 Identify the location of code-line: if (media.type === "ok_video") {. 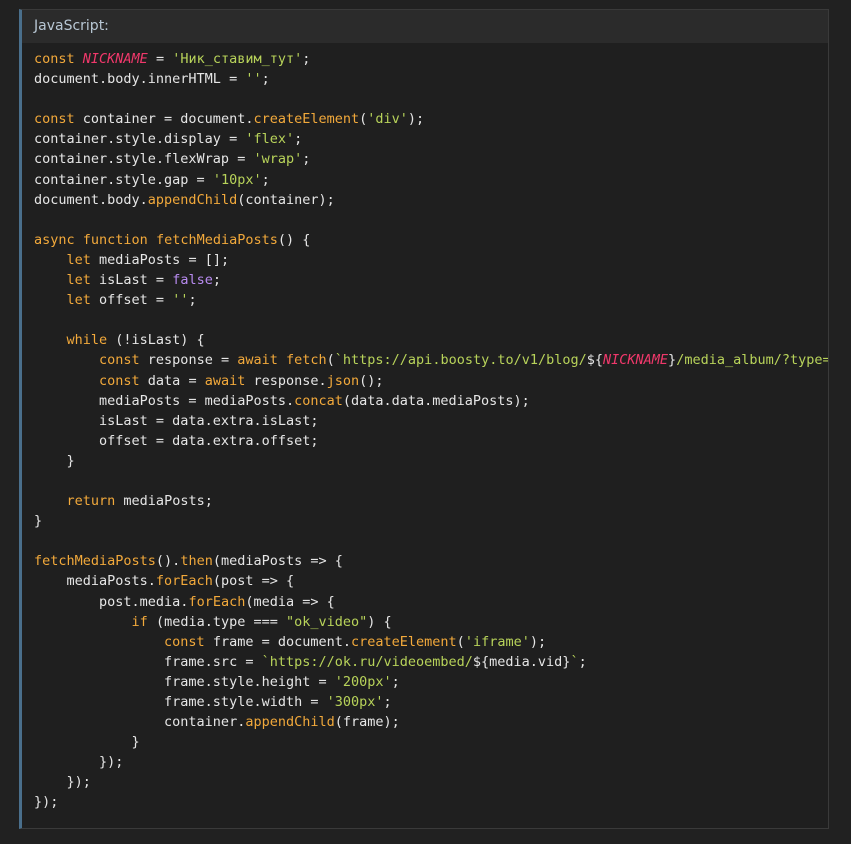
(431, 622).